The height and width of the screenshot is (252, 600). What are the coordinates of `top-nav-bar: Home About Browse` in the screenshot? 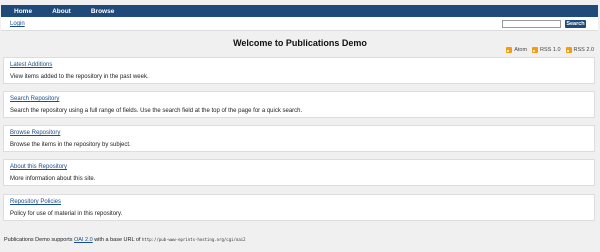 It's located at (299, 11).